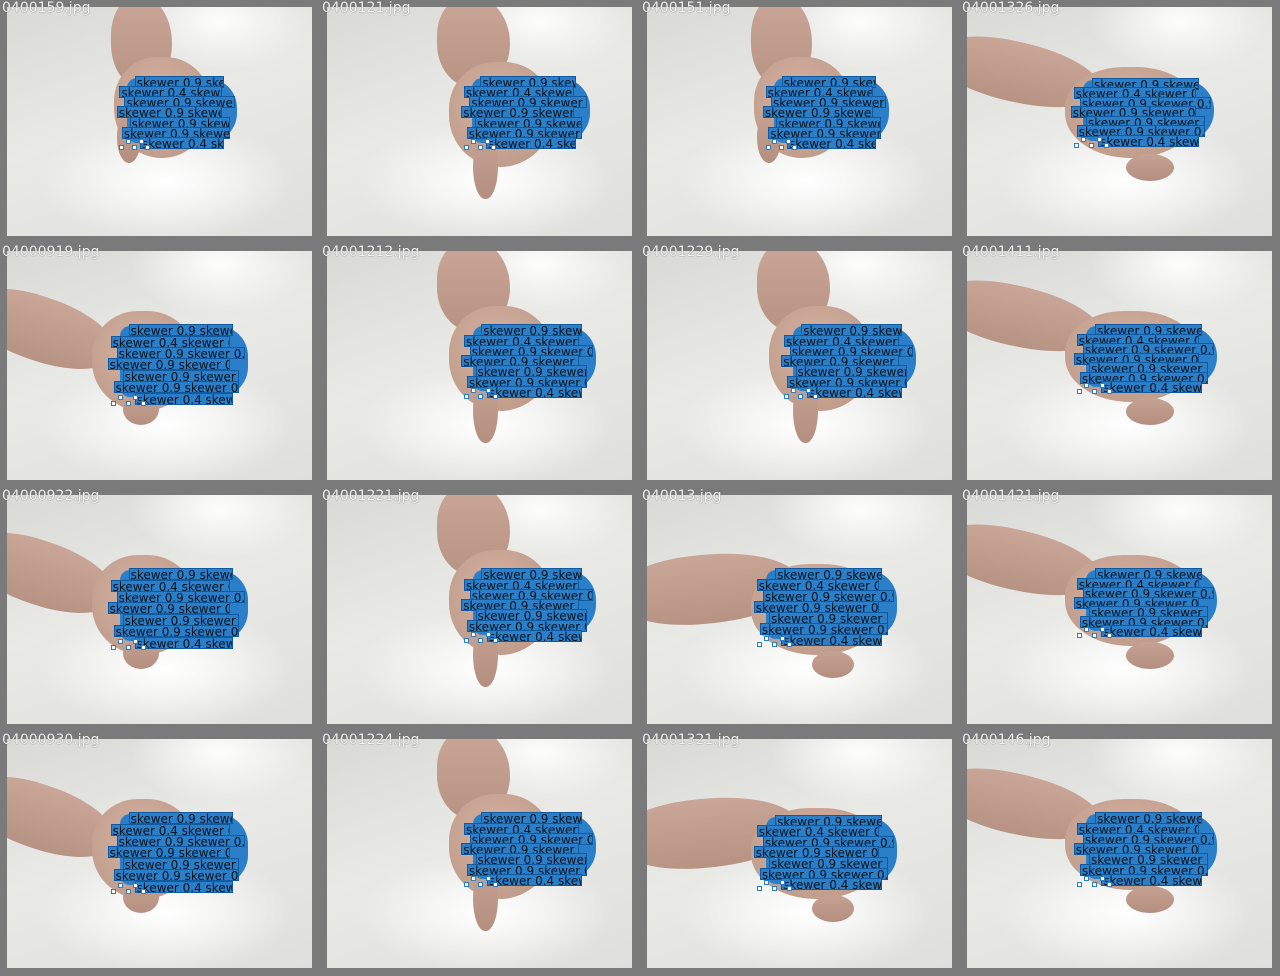 The width and height of the screenshot is (1280, 976). I want to click on thumbnail-filename: 04000930.jpg, so click(51, 740).